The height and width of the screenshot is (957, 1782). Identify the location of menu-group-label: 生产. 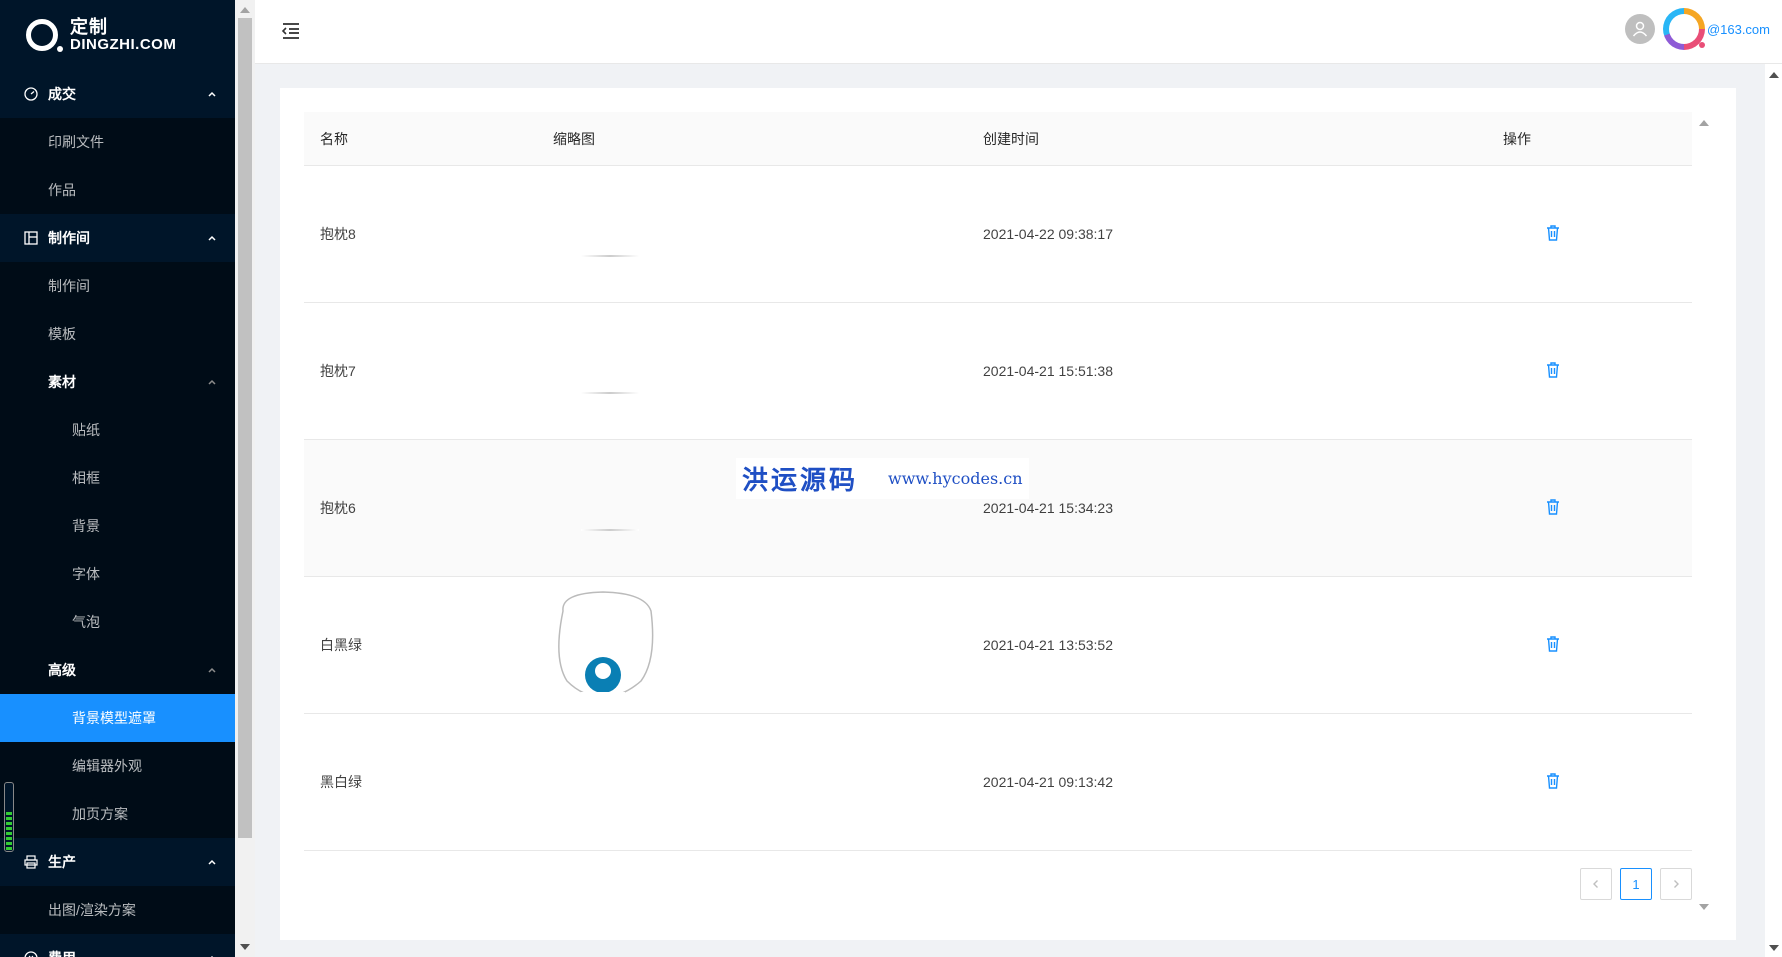
(62, 862).